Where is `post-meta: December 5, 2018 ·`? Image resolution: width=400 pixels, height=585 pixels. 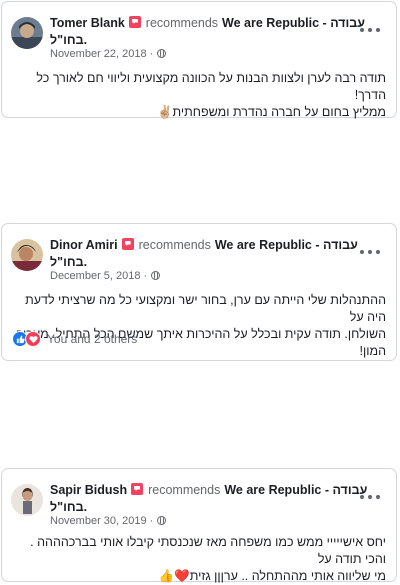 post-meta: December 5, 2018 · is located at coordinates (105, 276).